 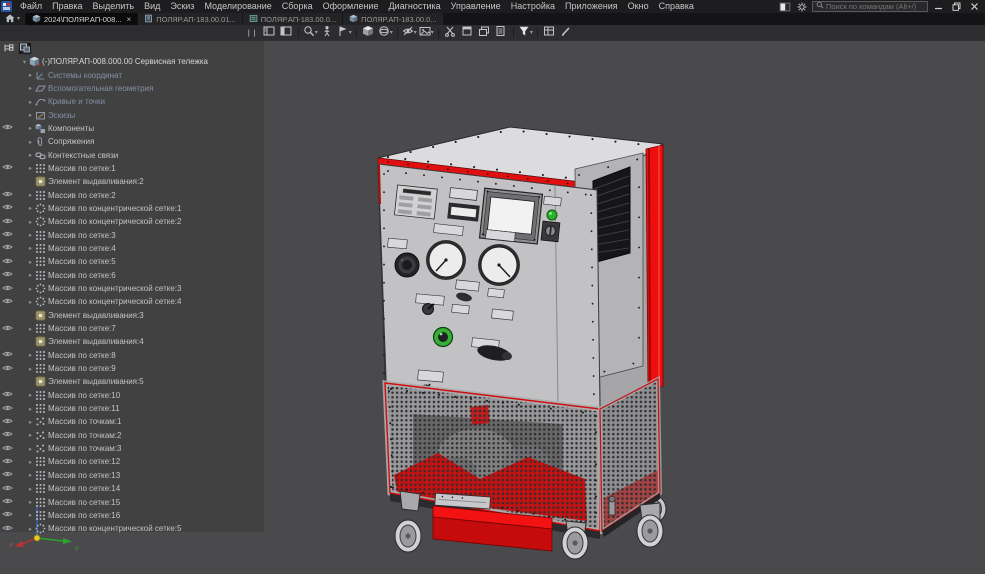 I want to click on menu-4: Вид, so click(x=152, y=6).